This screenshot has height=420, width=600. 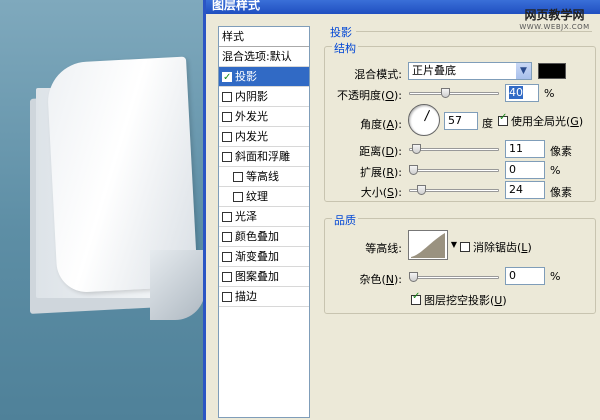 What do you see at coordinates (251, 96) in the screenshot?
I see `style-list-item-label: 内阴影` at bounding box center [251, 96].